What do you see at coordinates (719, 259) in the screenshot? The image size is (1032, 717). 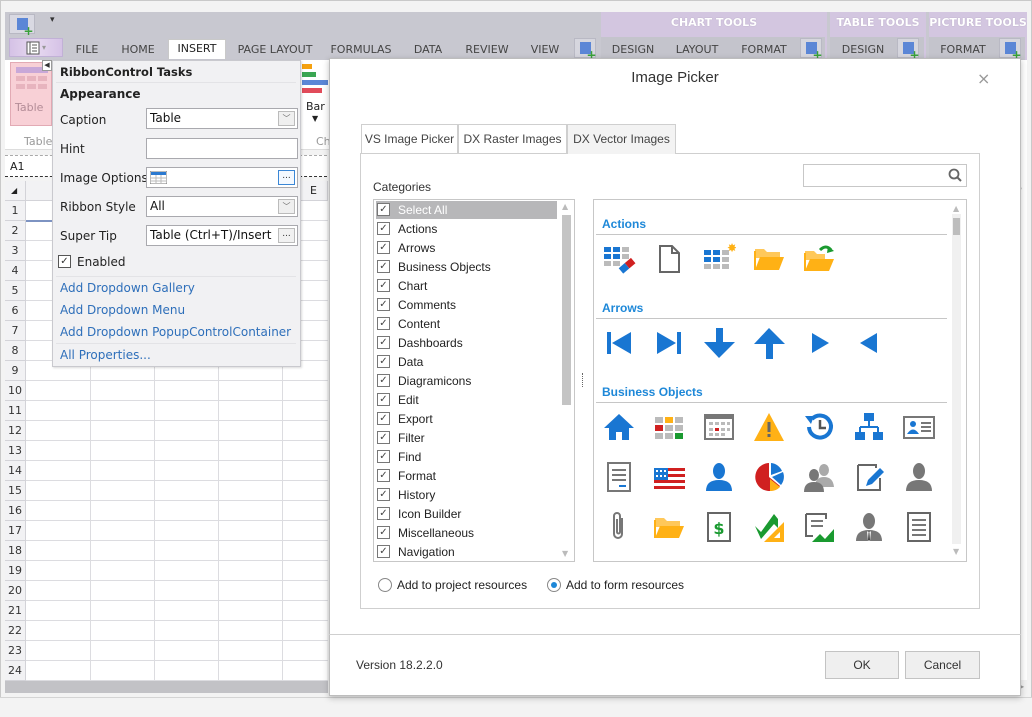 I see `new-table-icon: ✸` at bounding box center [719, 259].